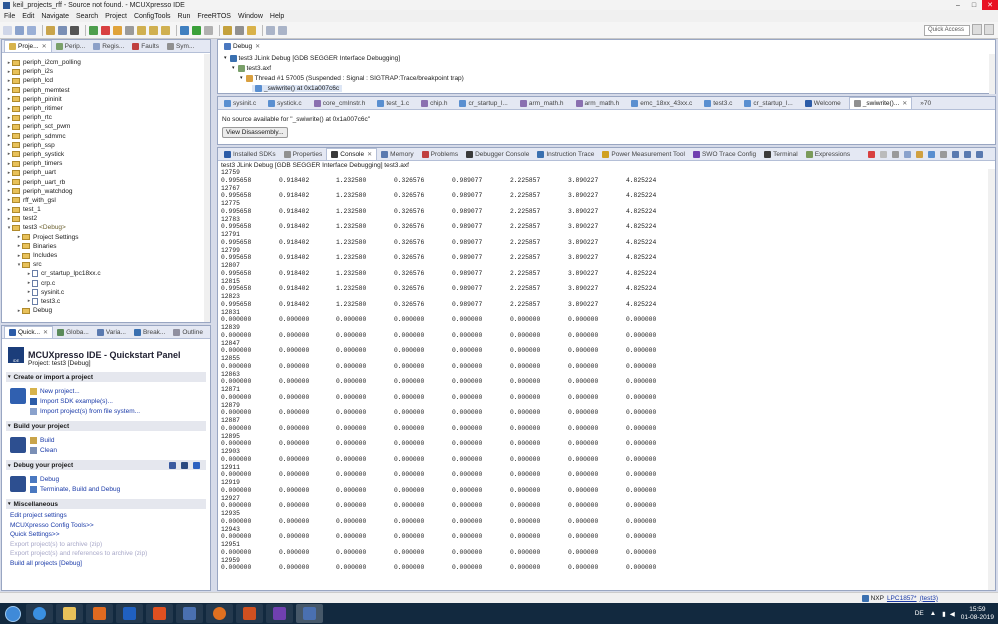  What do you see at coordinates (565, 154) in the screenshot?
I see `tab-instruction-trace: Instruction Trace` at bounding box center [565, 154].